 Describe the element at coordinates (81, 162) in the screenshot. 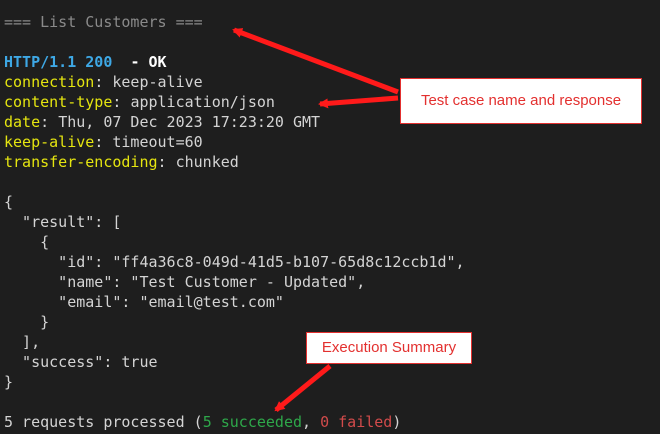

I see `header-key: transfer-encoding` at that location.